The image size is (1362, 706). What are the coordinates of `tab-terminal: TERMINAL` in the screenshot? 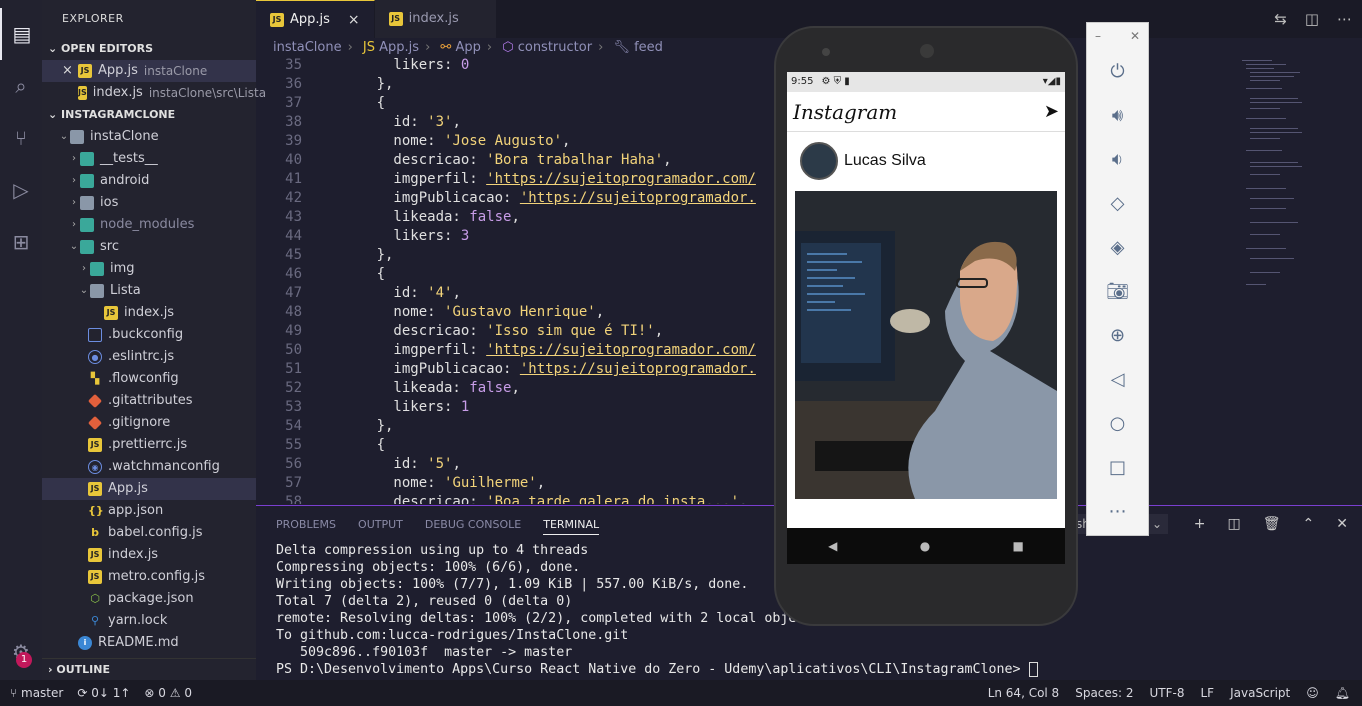 It's located at (571, 526).